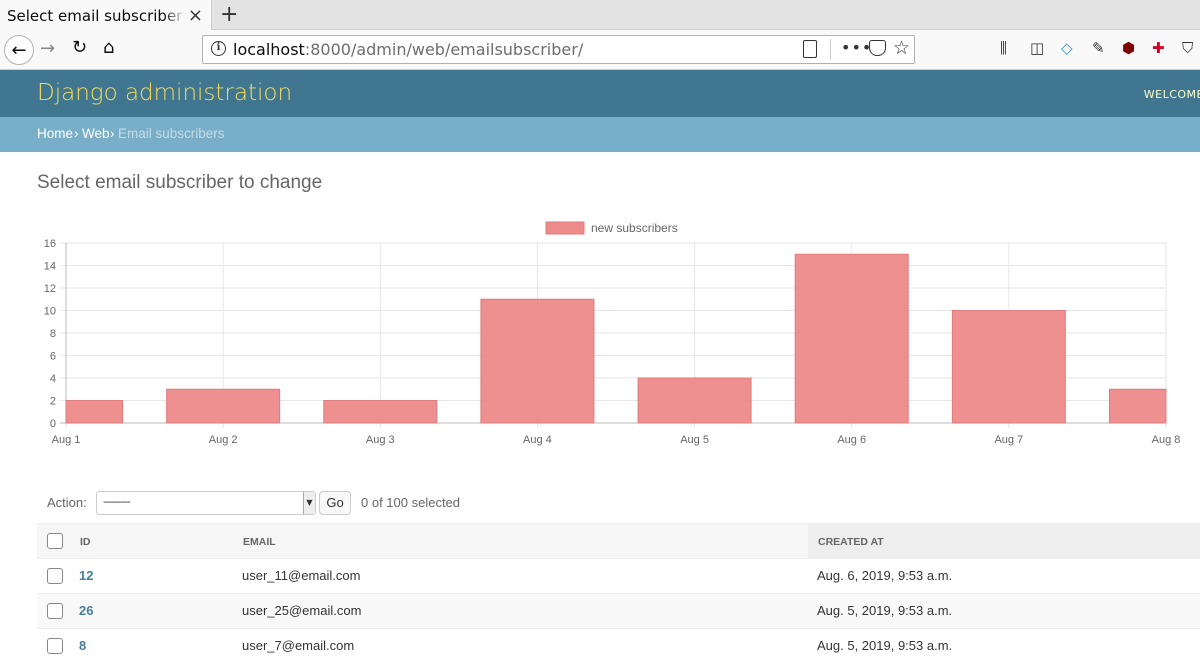  What do you see at coordinates (53, 334) in the screenshot?
I see `y-tick-label: 8` at bounding box center [53, 334].